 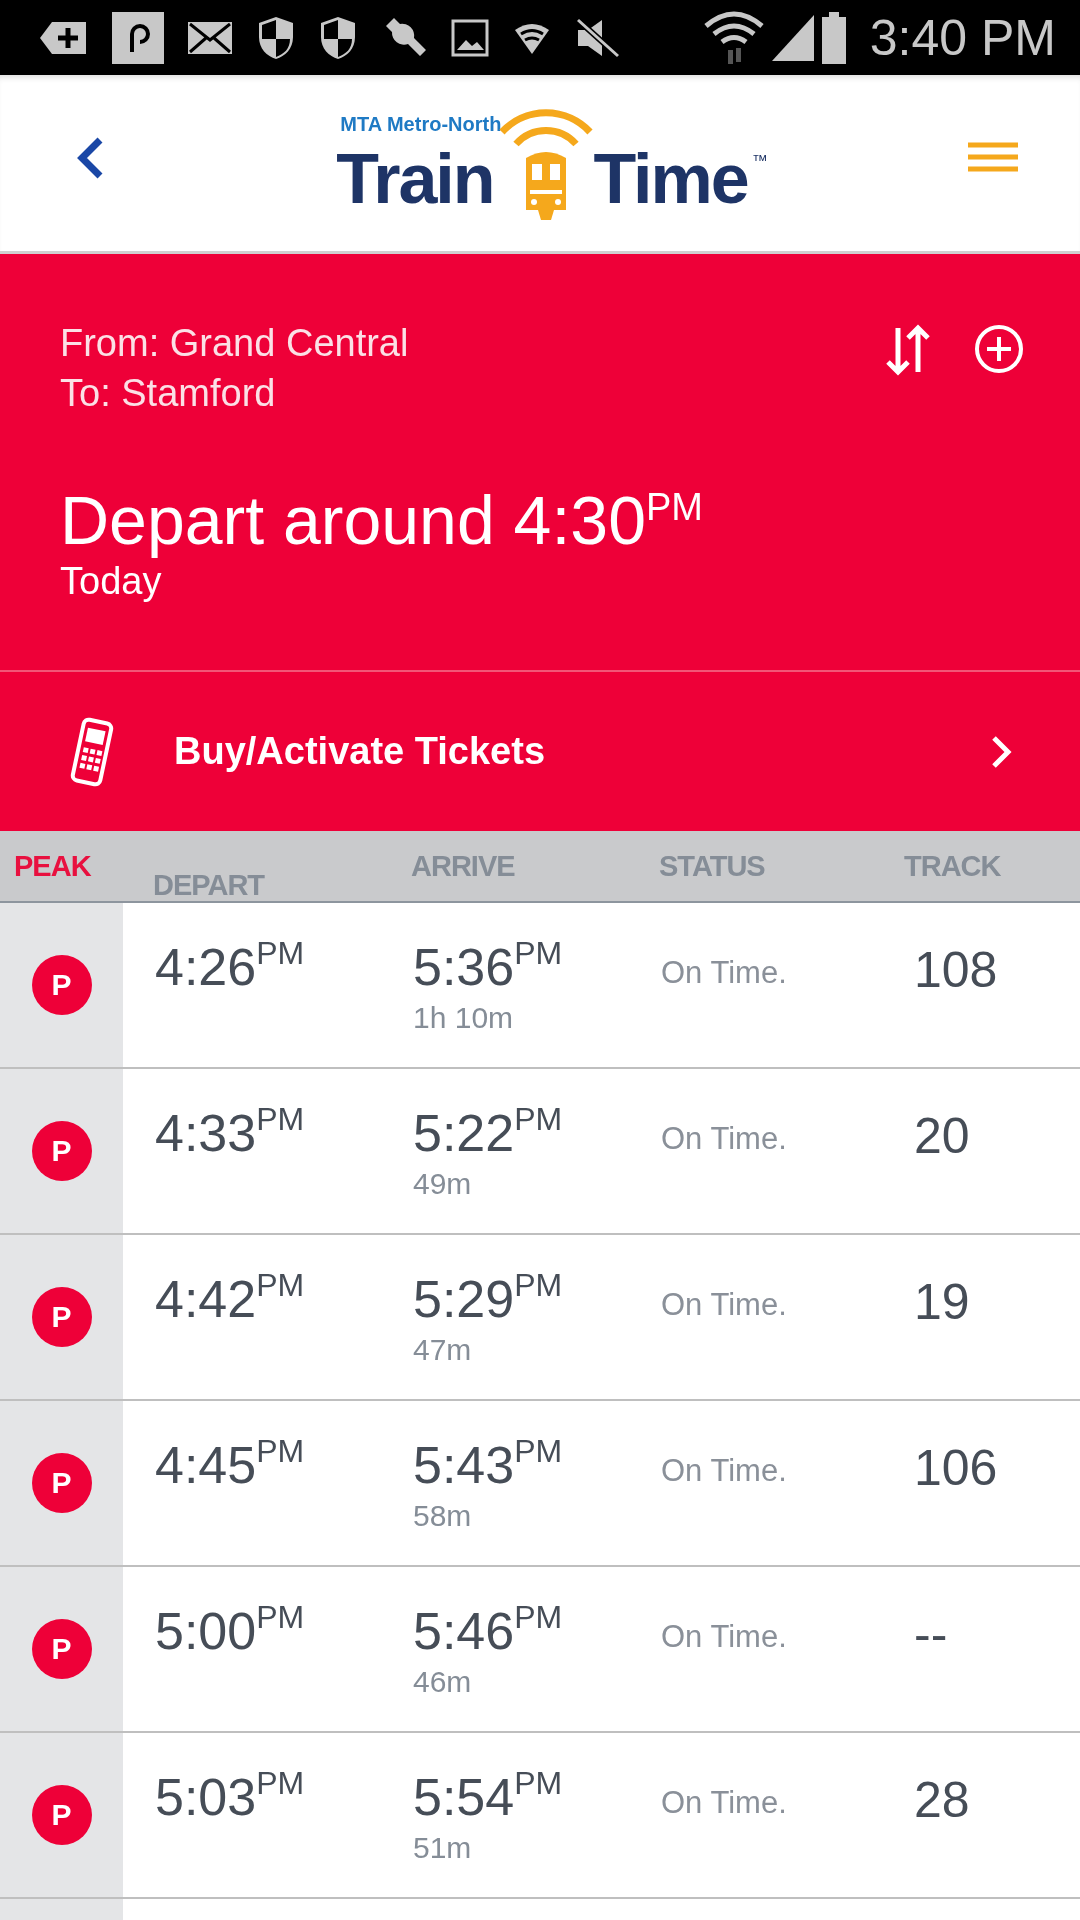 What do you see at coordinates (230, 1465) in the screenshot?
I see `depart-time: 4:45$^{PM}$` at bounding box center [230, 1465].